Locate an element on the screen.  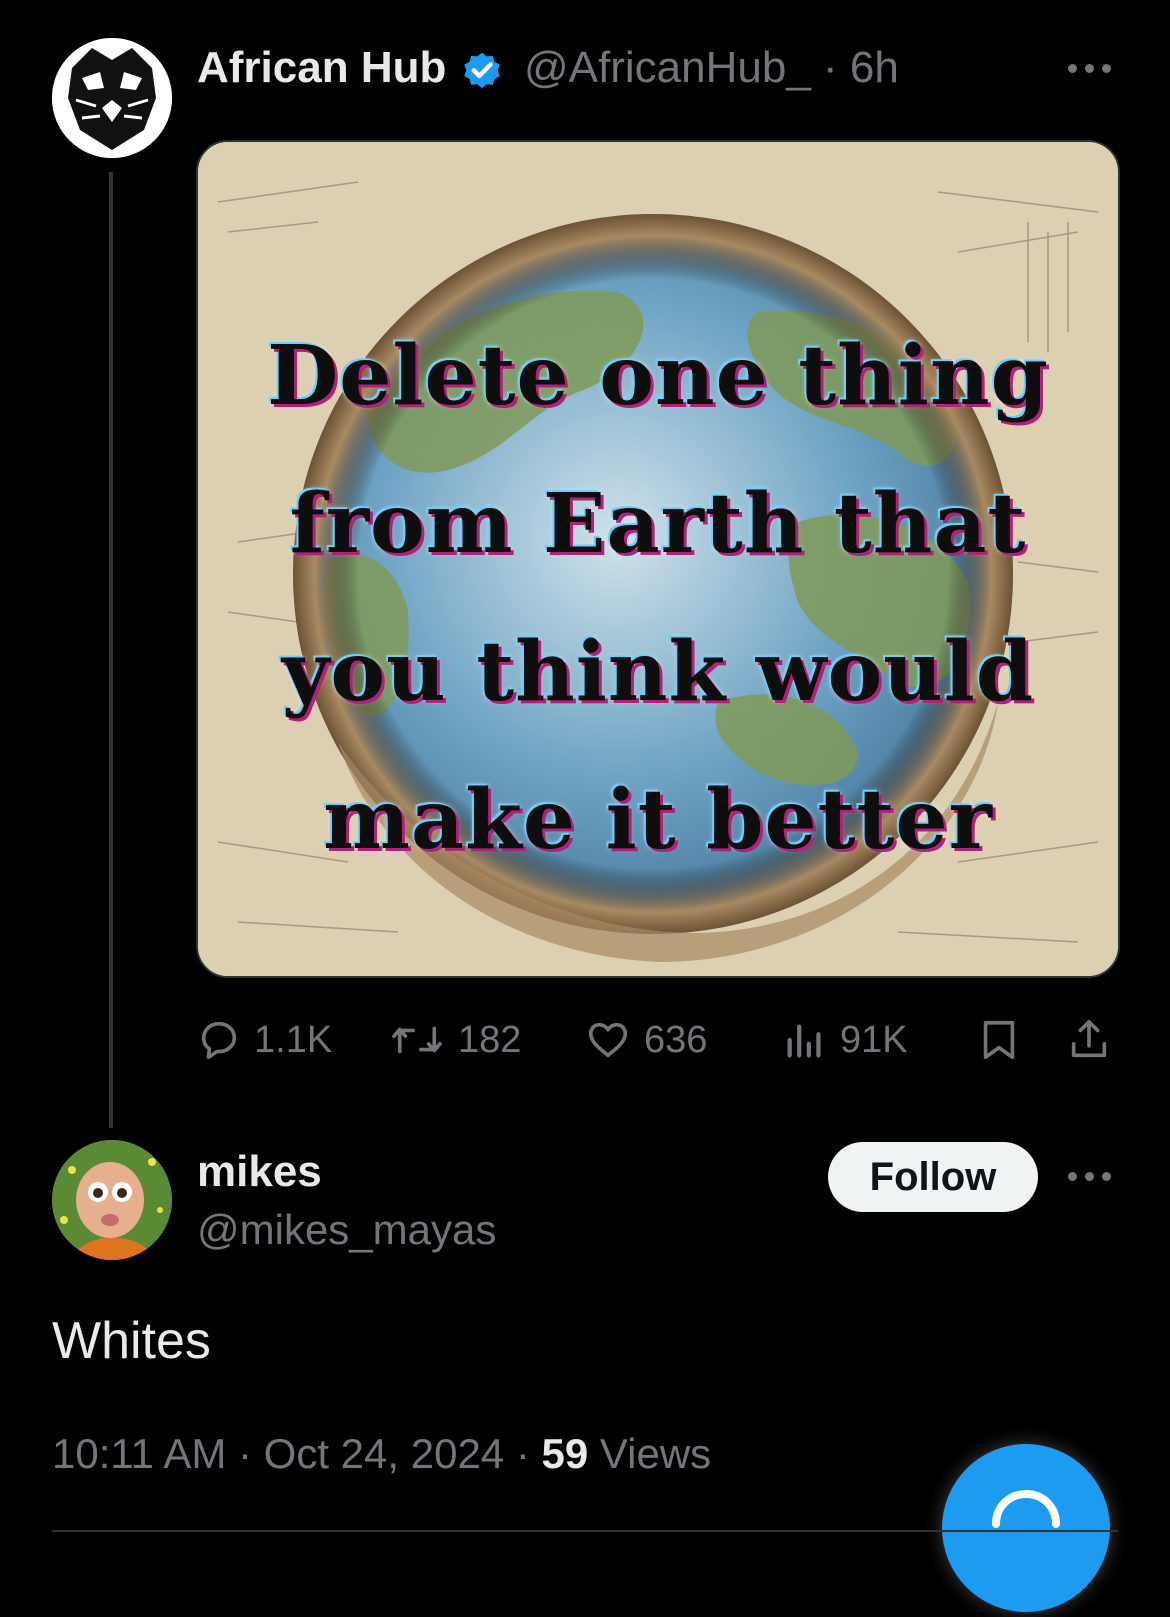
follow-button: Follow is located at coordinates (933, 1177).